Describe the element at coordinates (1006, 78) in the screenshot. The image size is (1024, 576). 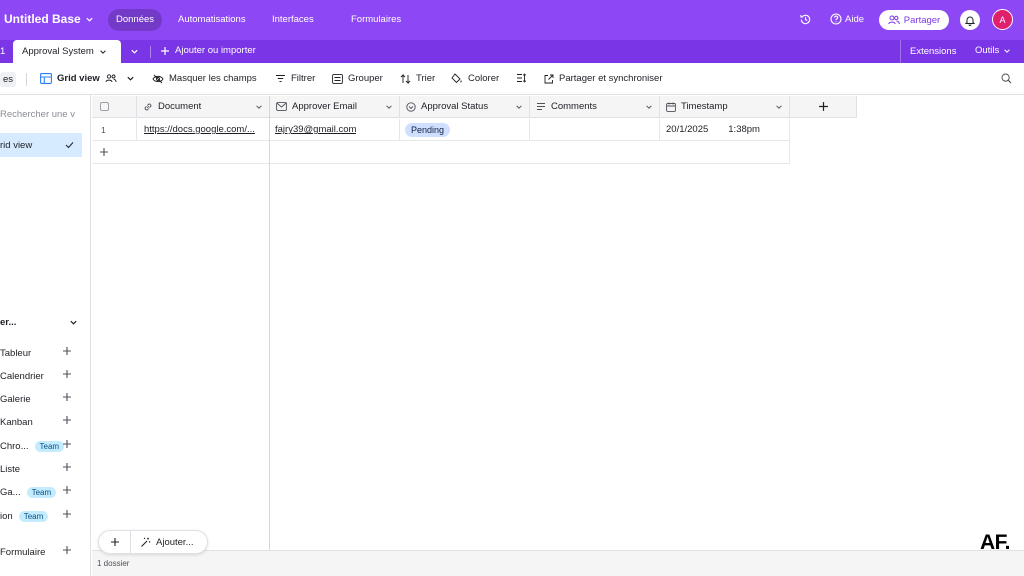
I see `search-icon` at that location.